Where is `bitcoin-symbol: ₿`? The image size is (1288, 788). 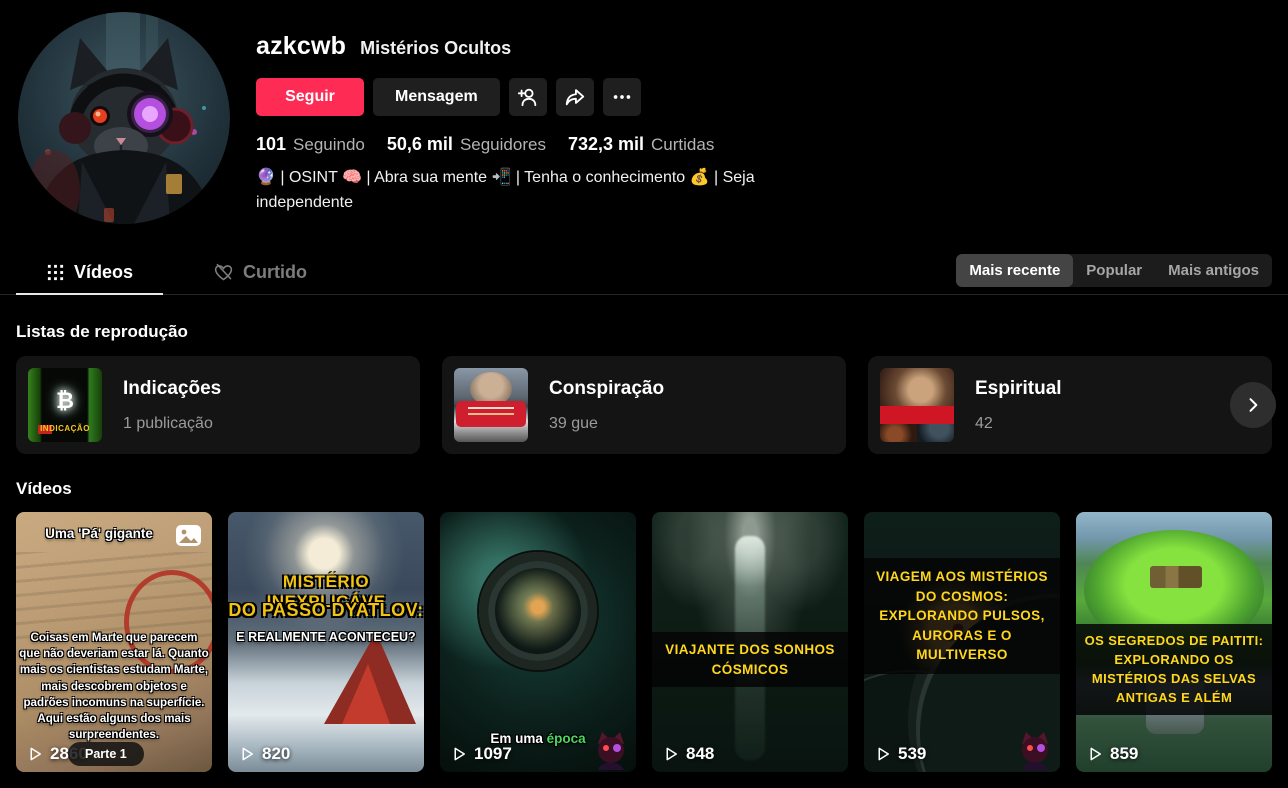
bitcoin-symbol: ₿ is located at coordinates (65, 400).